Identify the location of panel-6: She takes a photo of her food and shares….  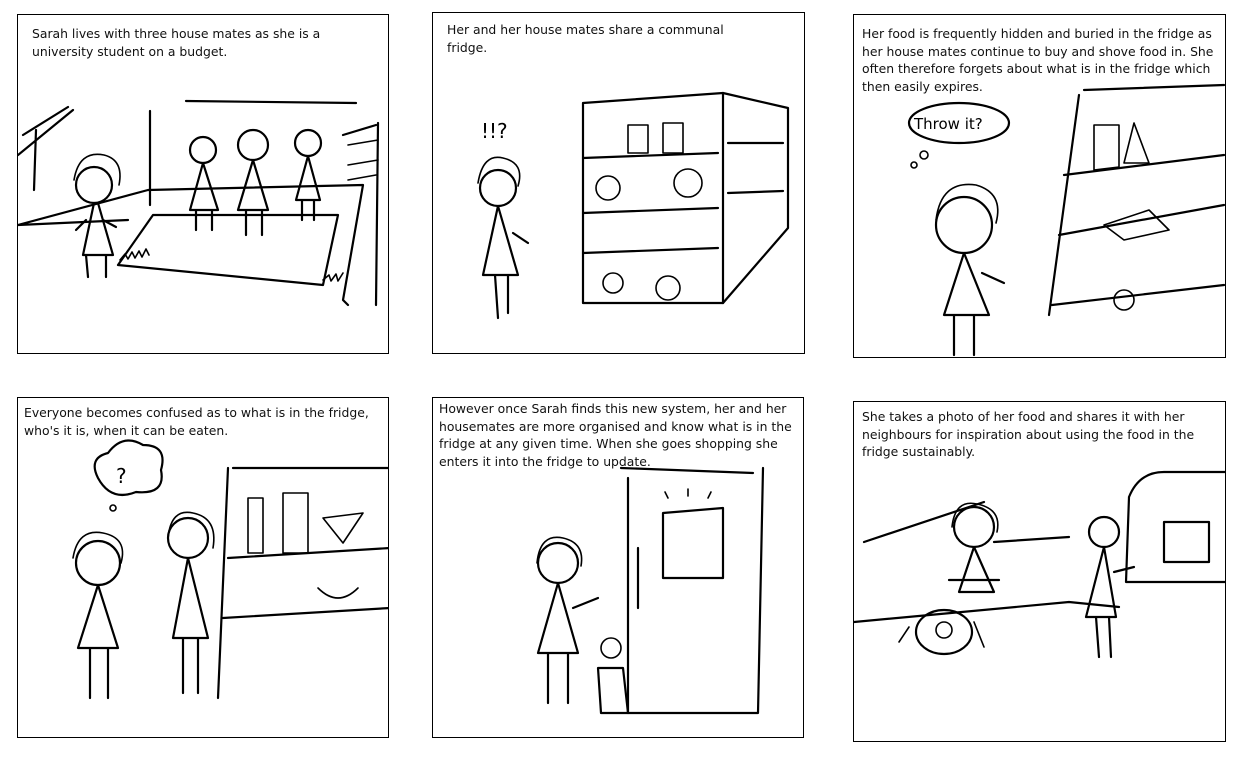
(1039, 571).